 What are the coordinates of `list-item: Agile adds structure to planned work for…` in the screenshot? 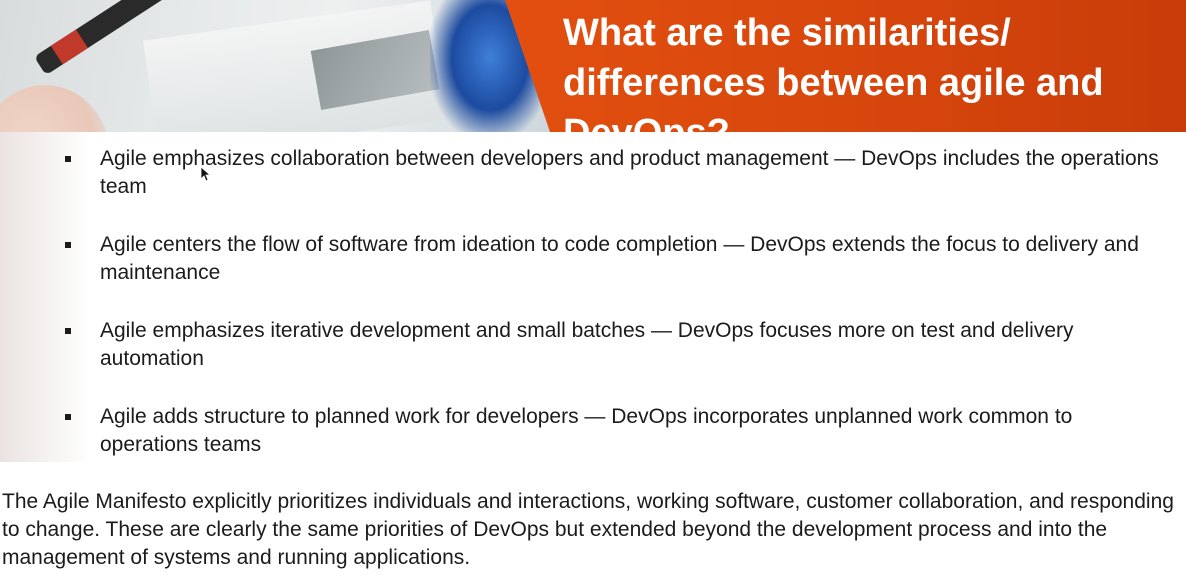 It's located at (593, 446).